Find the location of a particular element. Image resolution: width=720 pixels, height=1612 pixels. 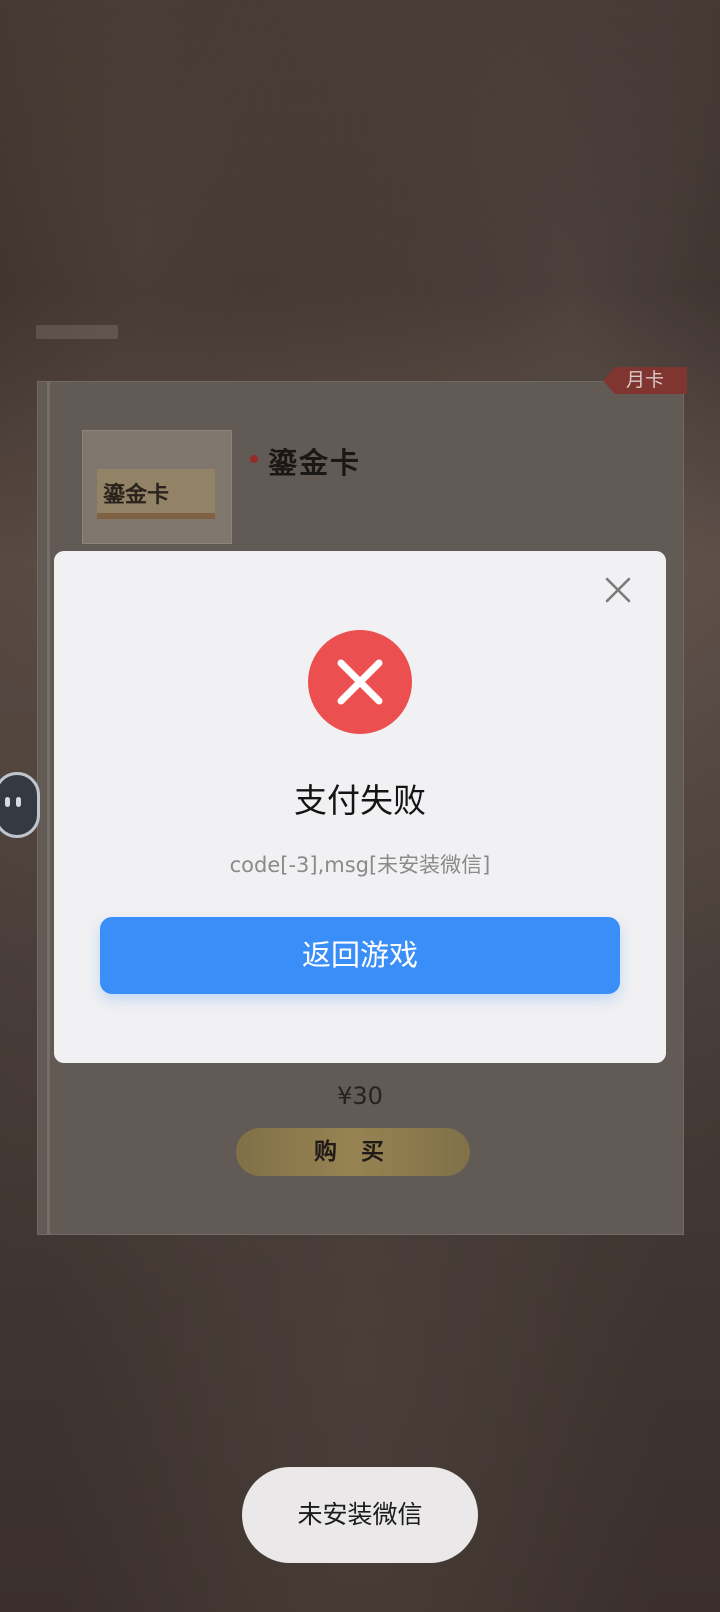

error-icon is located at coordinates (360, 682).